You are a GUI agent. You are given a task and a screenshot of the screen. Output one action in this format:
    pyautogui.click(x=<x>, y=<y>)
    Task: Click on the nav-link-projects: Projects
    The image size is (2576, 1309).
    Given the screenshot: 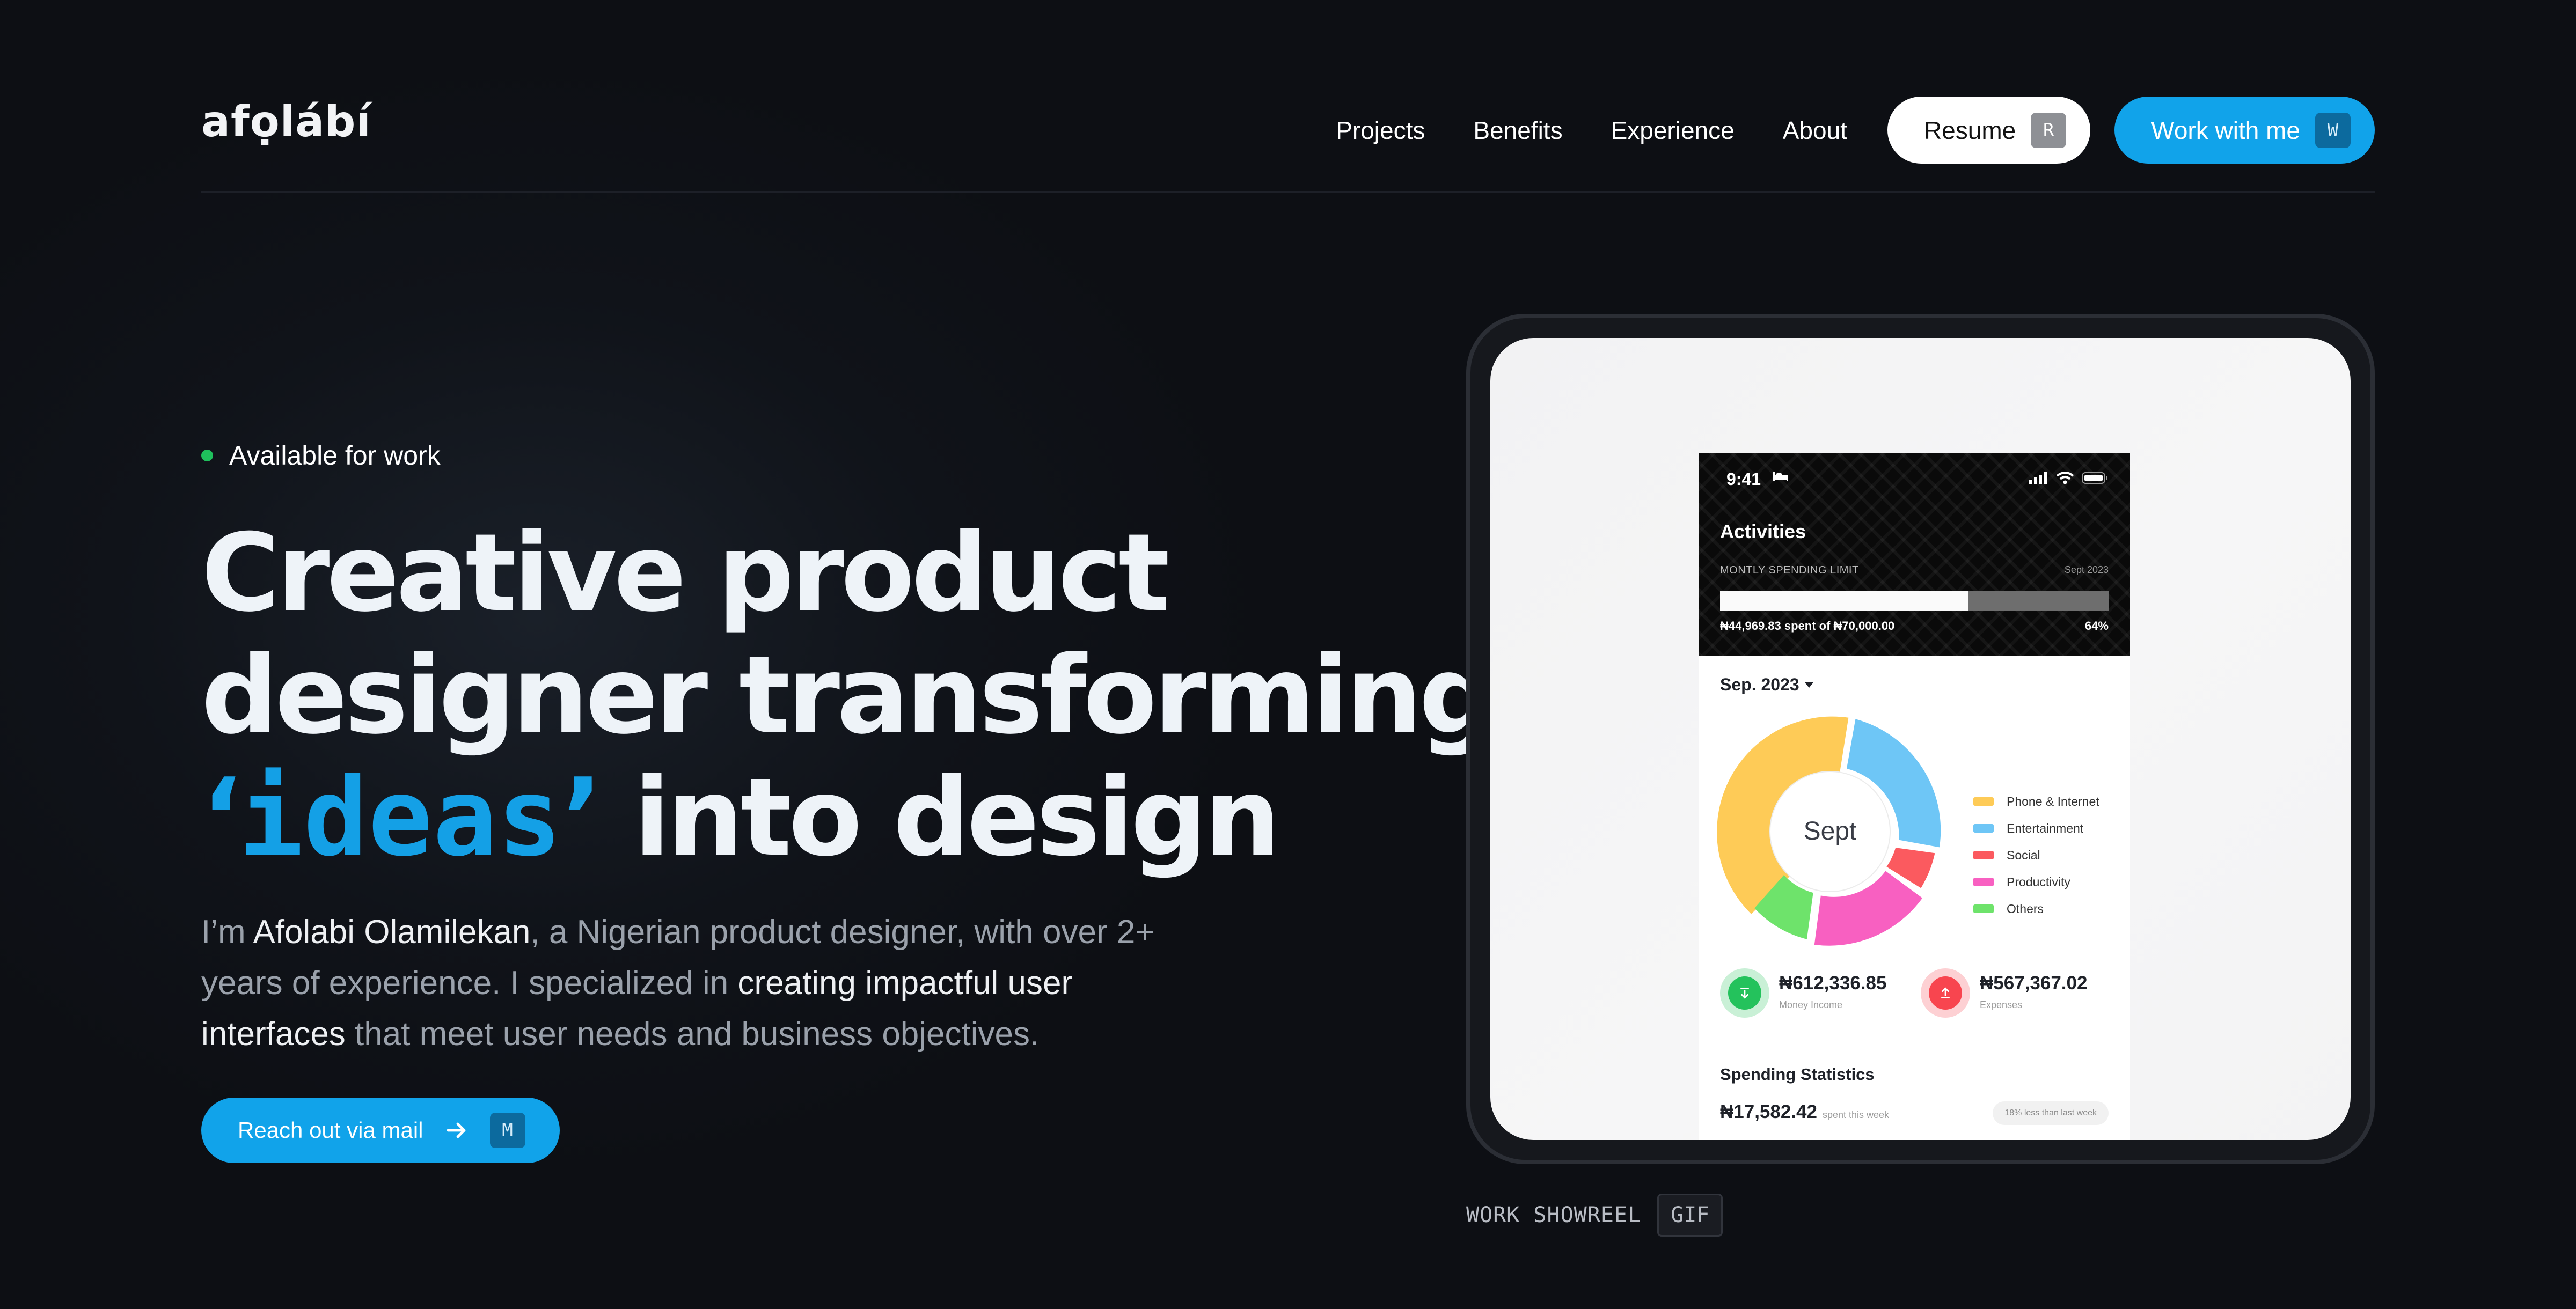 What is the action you would take?
    pyautogui.click(x=1380, y=130)
    